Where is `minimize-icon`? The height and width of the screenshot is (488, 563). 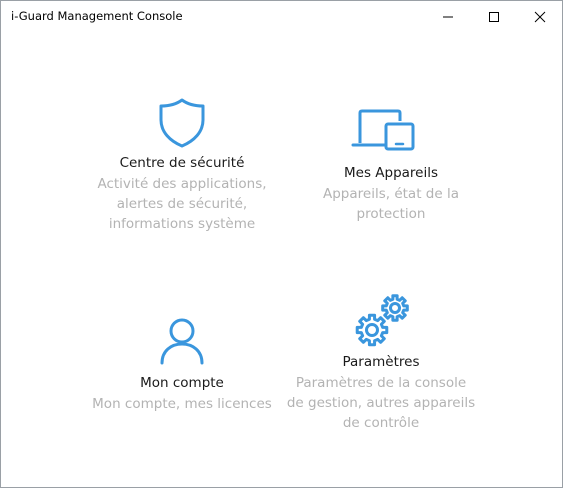
minimize-icon is located at coordinates (448, 17).